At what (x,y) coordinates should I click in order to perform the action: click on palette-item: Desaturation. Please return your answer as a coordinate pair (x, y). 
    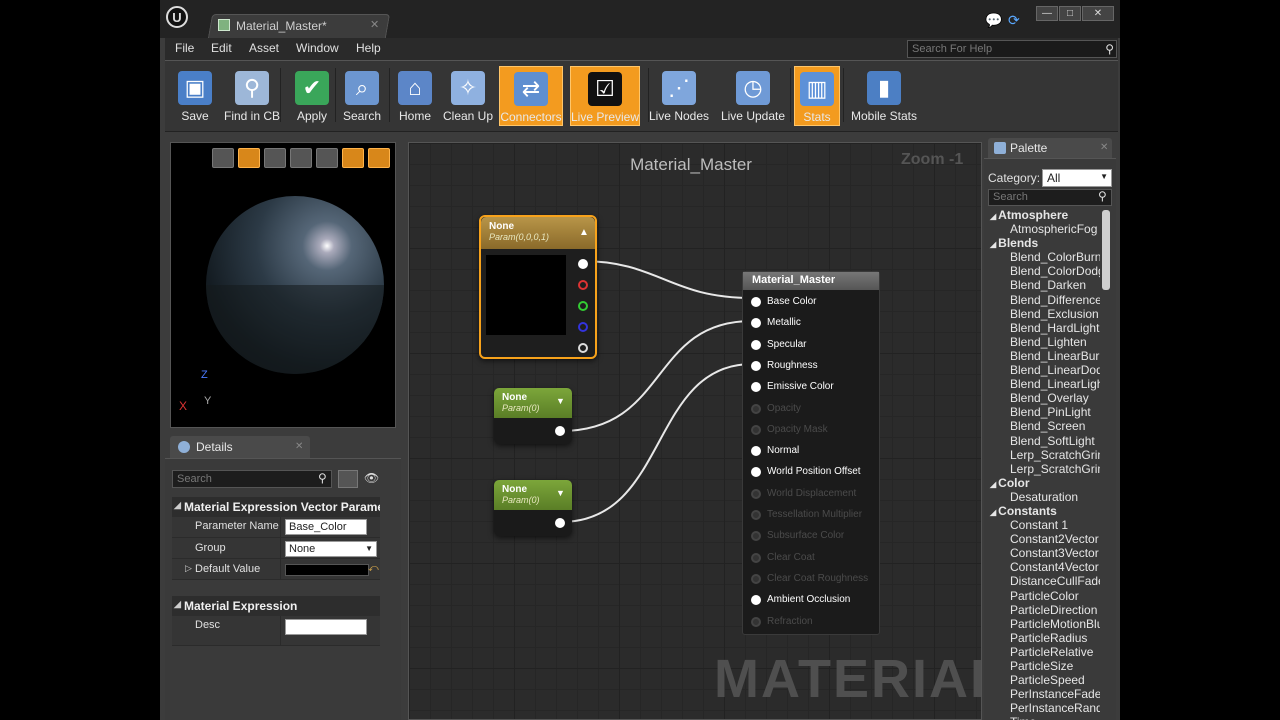
    Looking at the image, I should click on (1044, 497).